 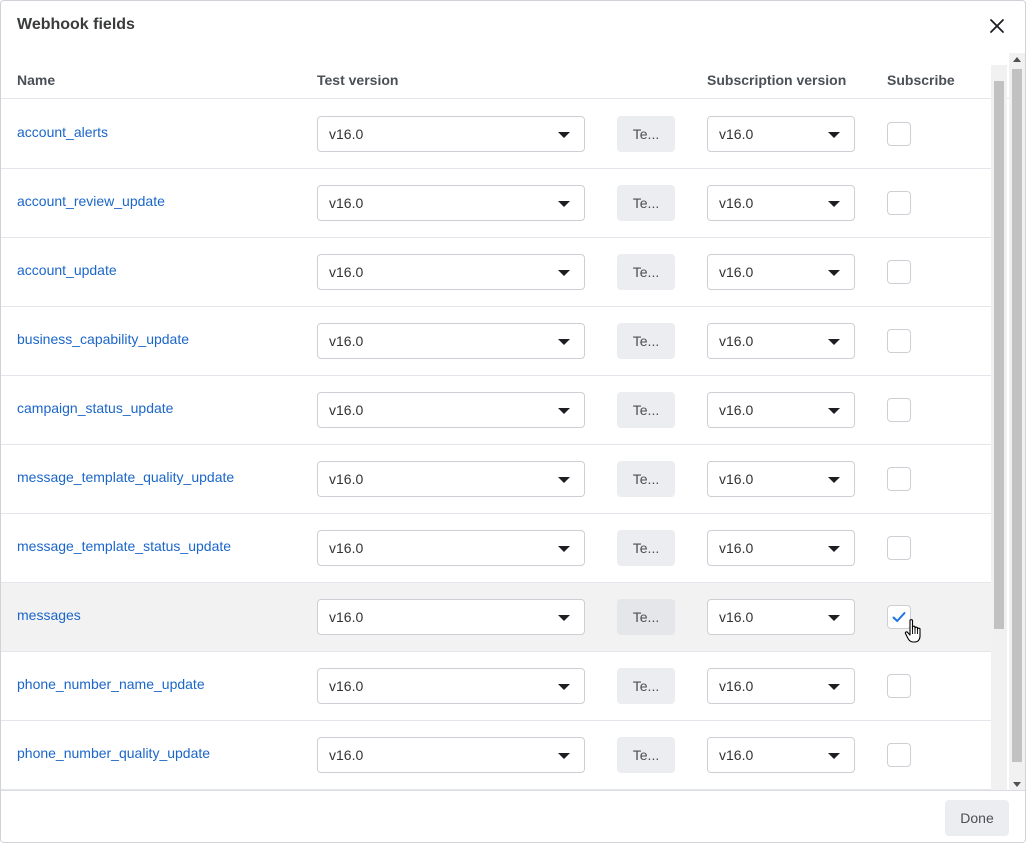 What do you see at coordinates (912, 631) in the screenshot?
I see `hand-pointer-icon` at bounding box center [912, 631].